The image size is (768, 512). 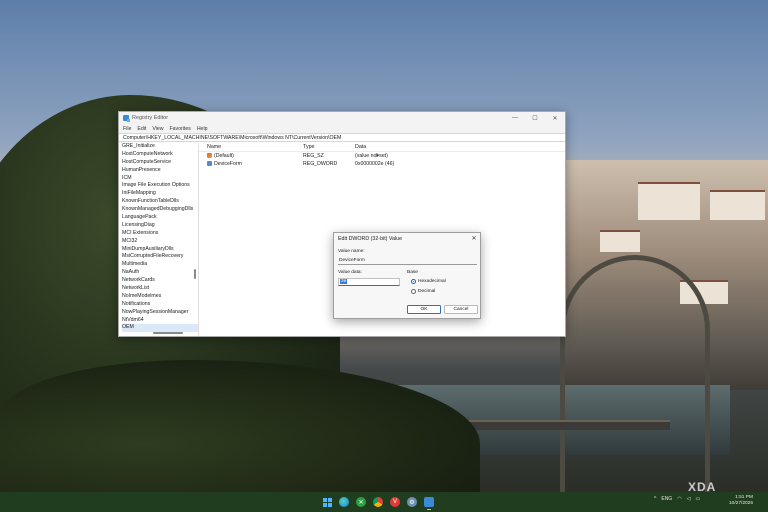 I want to click on value-row: DeviceForm REG_DWORD 0x0000002e (46), so click(x=382, y=164).